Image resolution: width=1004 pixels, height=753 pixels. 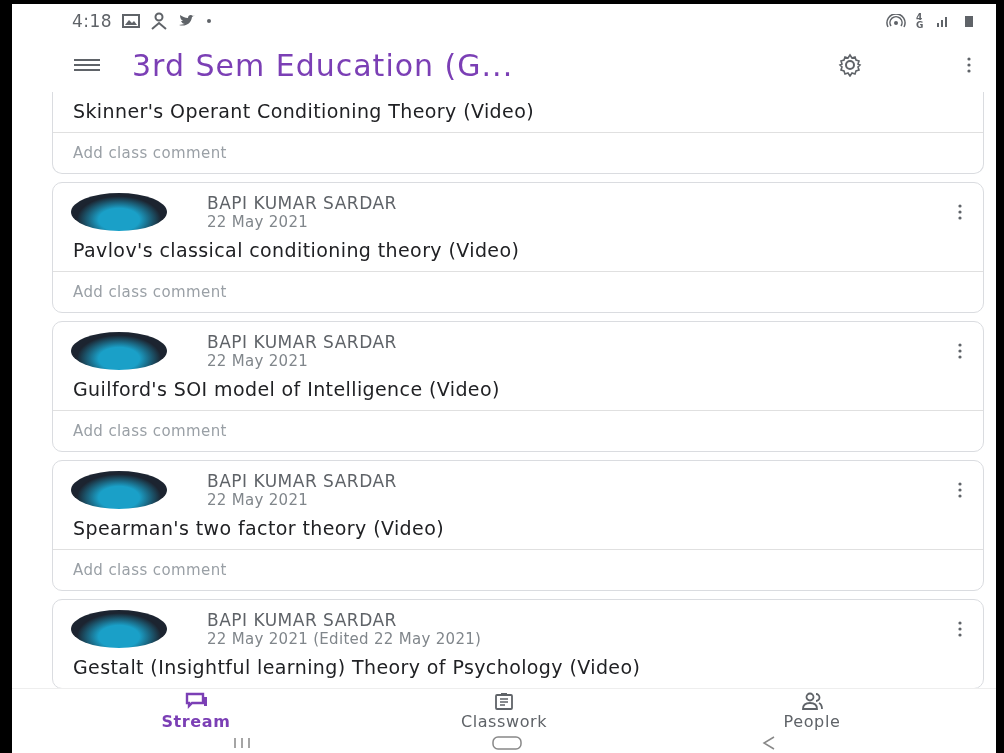 What do you see at coordinates (518, 251) in the screenshot?
I see `post-title: Pavlov's classical conditioning theory (Video)` at bounding box center [518, 251].